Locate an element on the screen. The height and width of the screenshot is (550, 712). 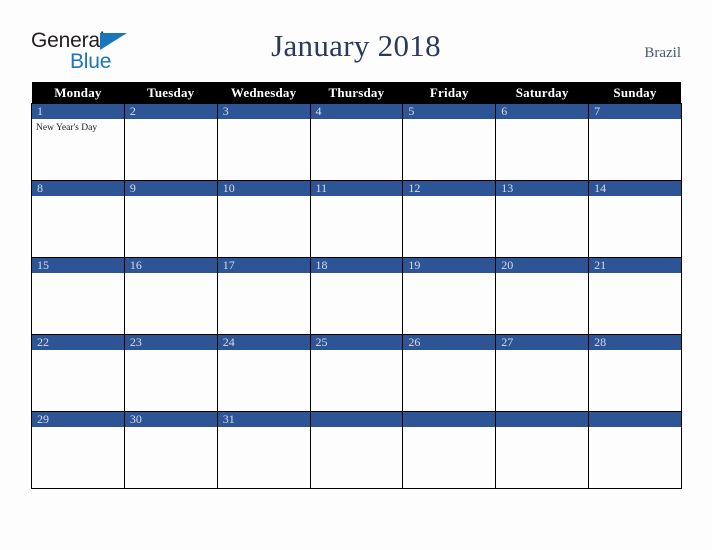
calendar-day-cell: 29 is located at coordinates (78, 450).